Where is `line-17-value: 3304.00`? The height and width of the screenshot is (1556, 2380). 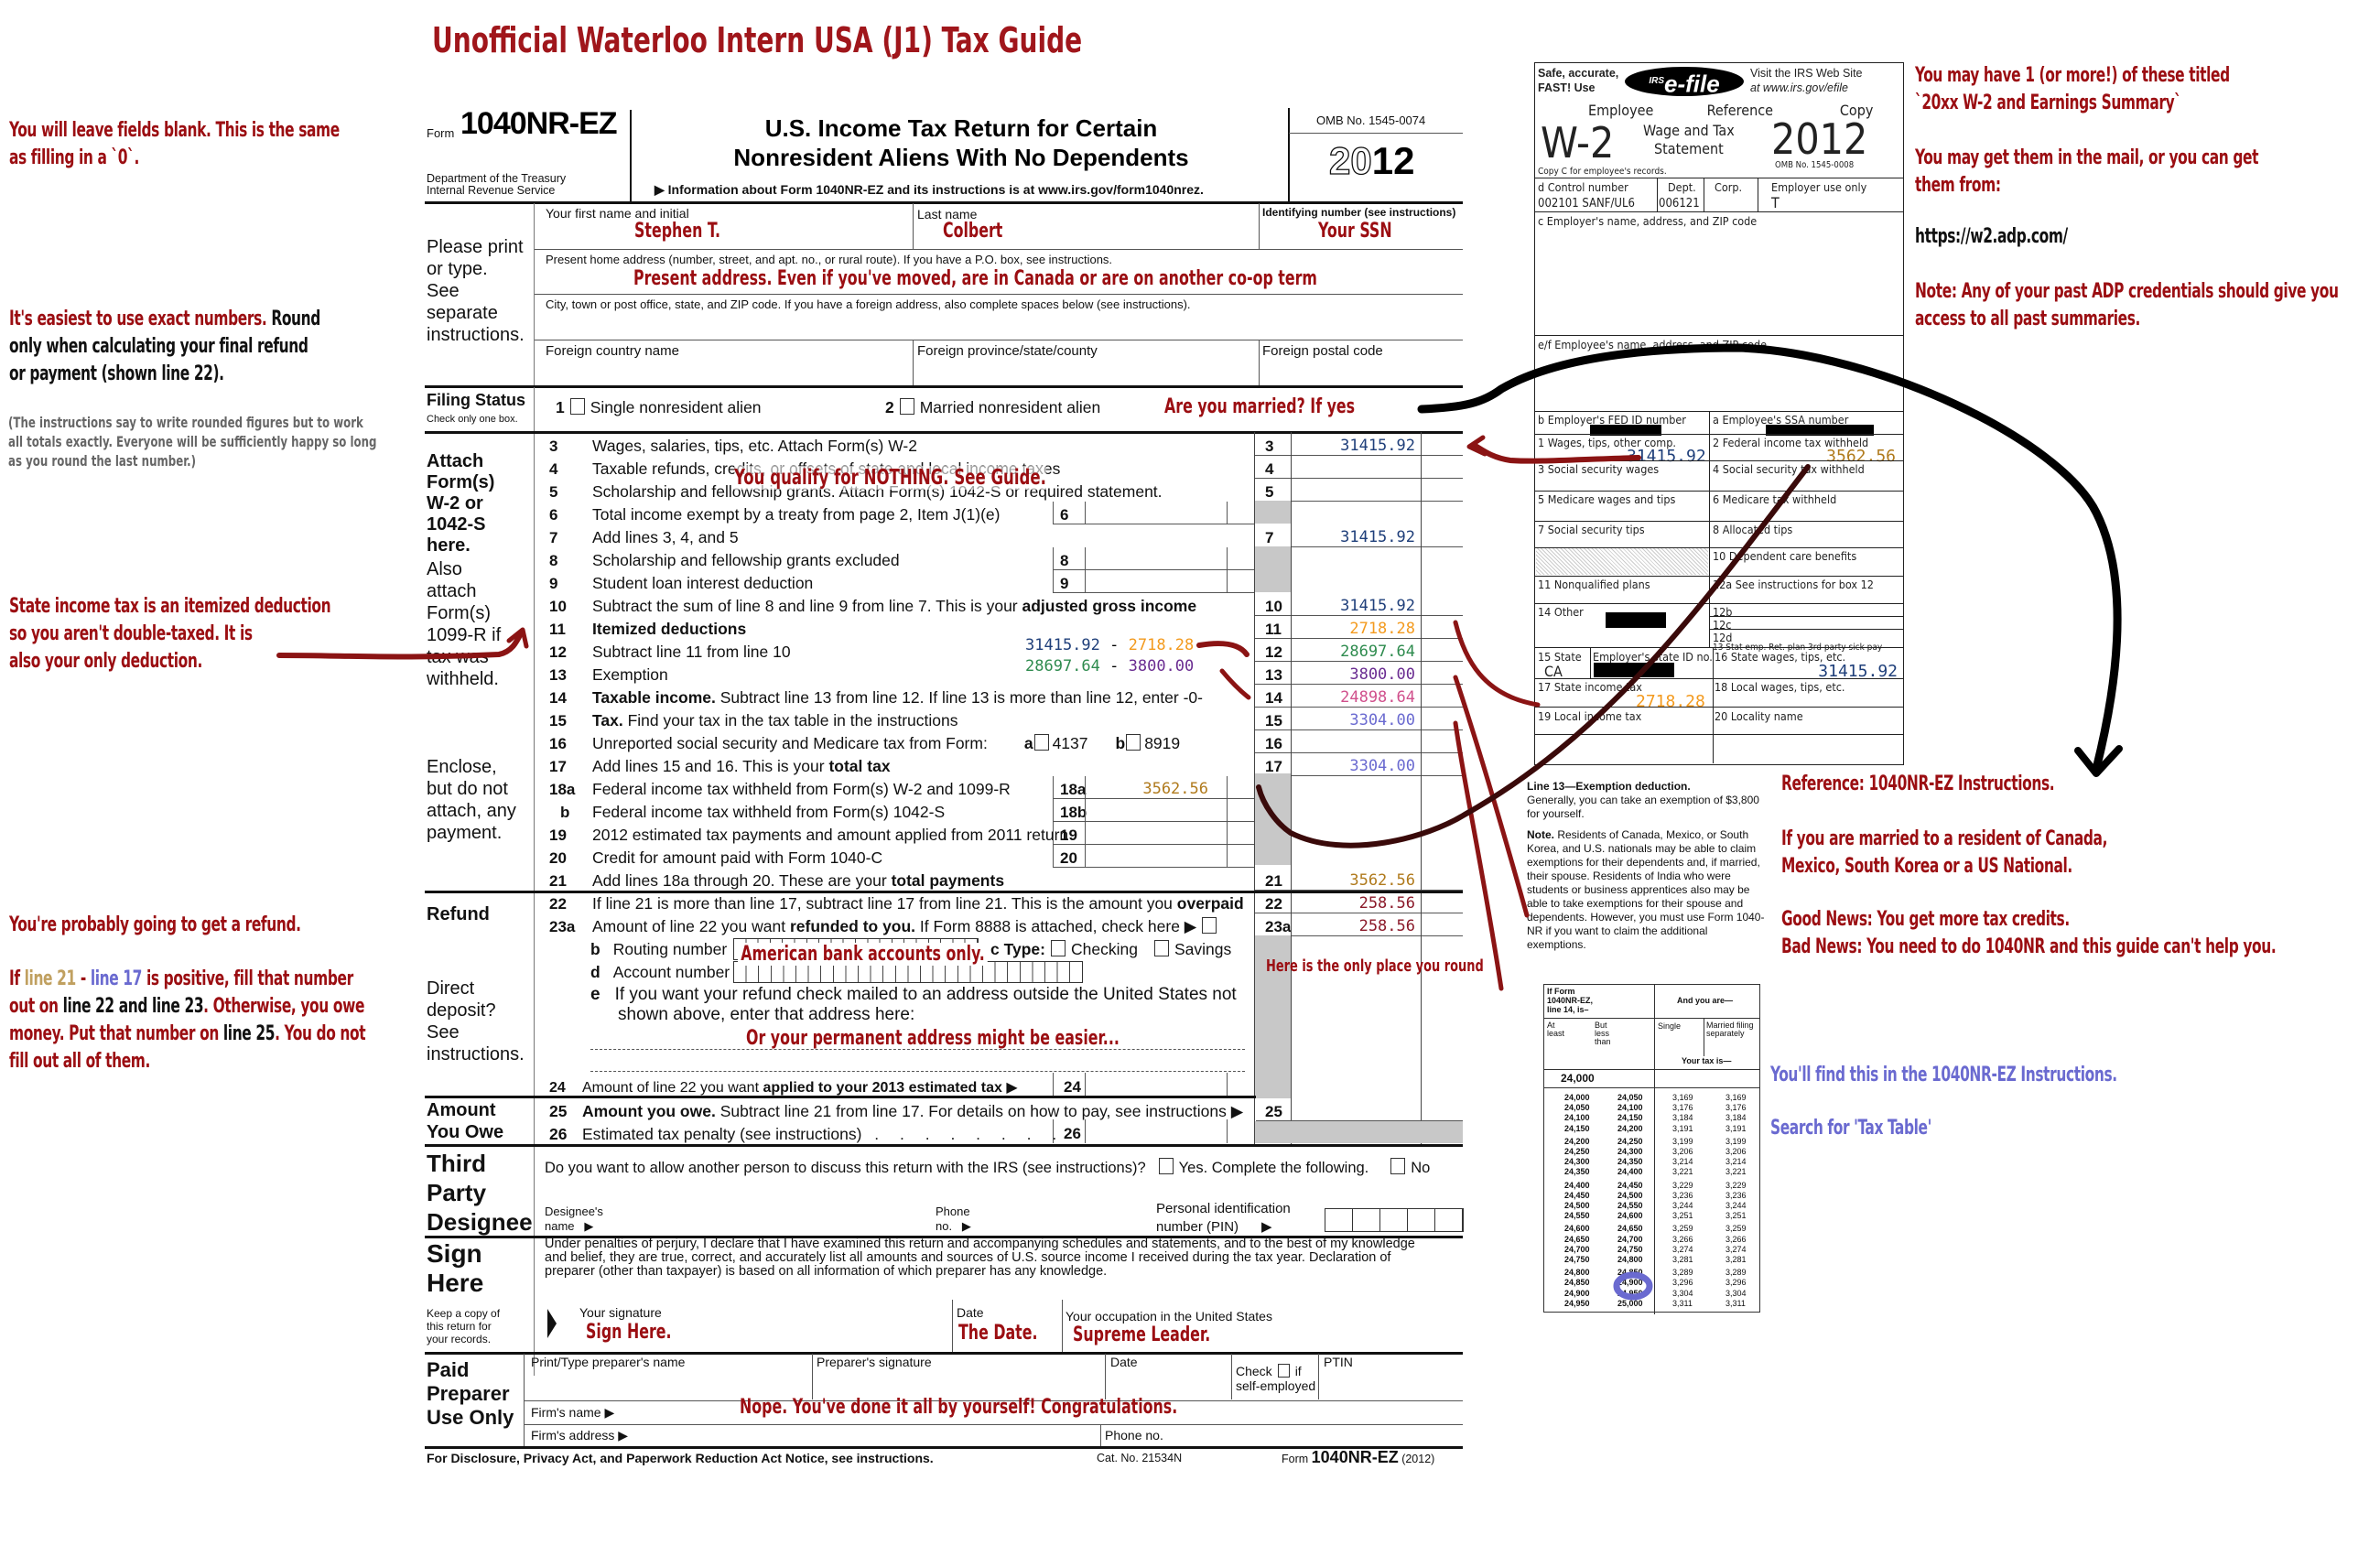 line-17-value: 3304.00 is located at coordinates (1351, 766).